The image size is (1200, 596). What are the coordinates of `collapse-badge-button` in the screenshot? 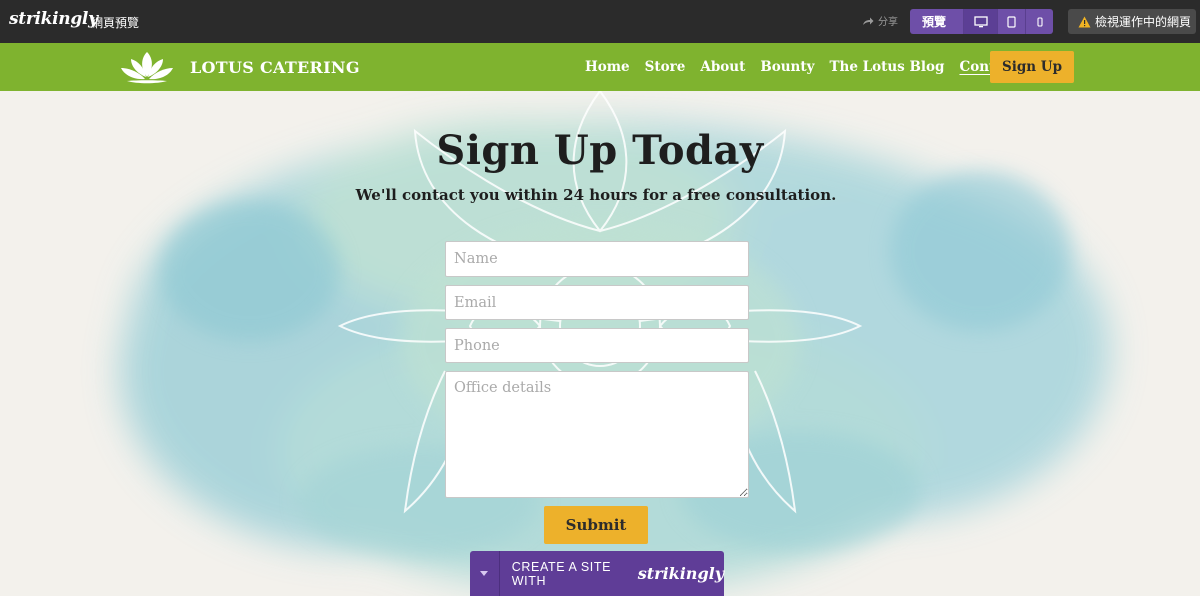 It's located at (485, 573).